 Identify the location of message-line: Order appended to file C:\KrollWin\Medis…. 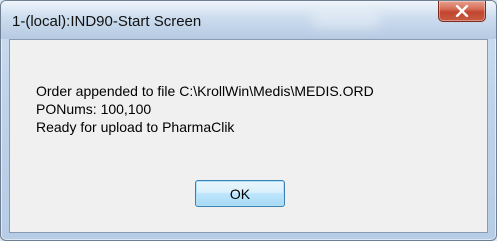
(205, 91).